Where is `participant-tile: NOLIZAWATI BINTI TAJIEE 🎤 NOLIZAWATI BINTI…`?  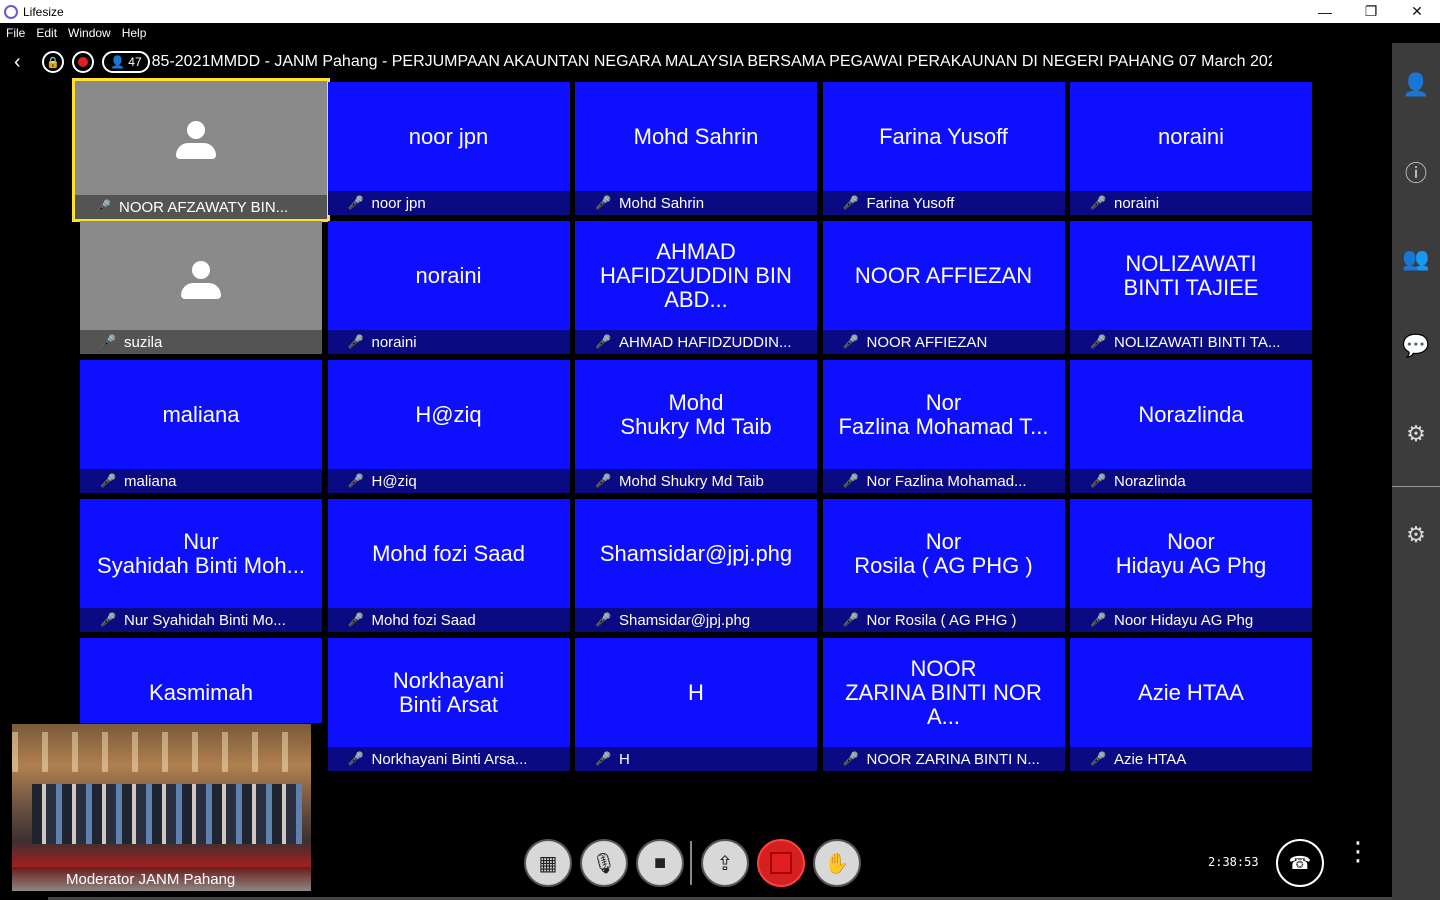 participant-tile: NOLIZAWATI BINTI TAJIEE 🎤 NOLIZAWATI BINTI… is located at coordinates (1191, 287).